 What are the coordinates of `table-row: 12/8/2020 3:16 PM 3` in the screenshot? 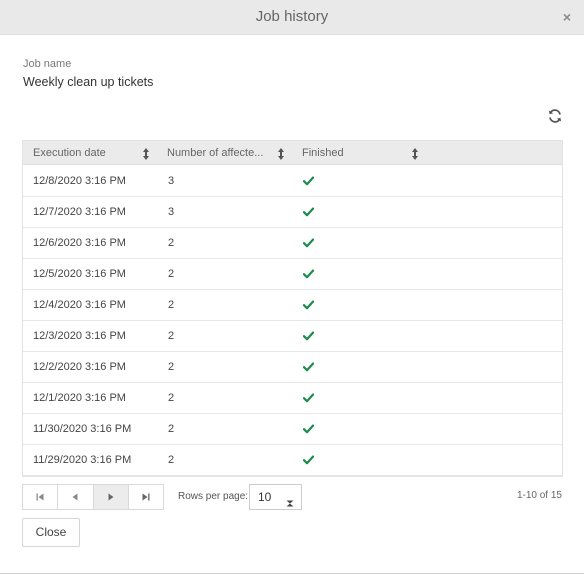 It's located at (292, 181).